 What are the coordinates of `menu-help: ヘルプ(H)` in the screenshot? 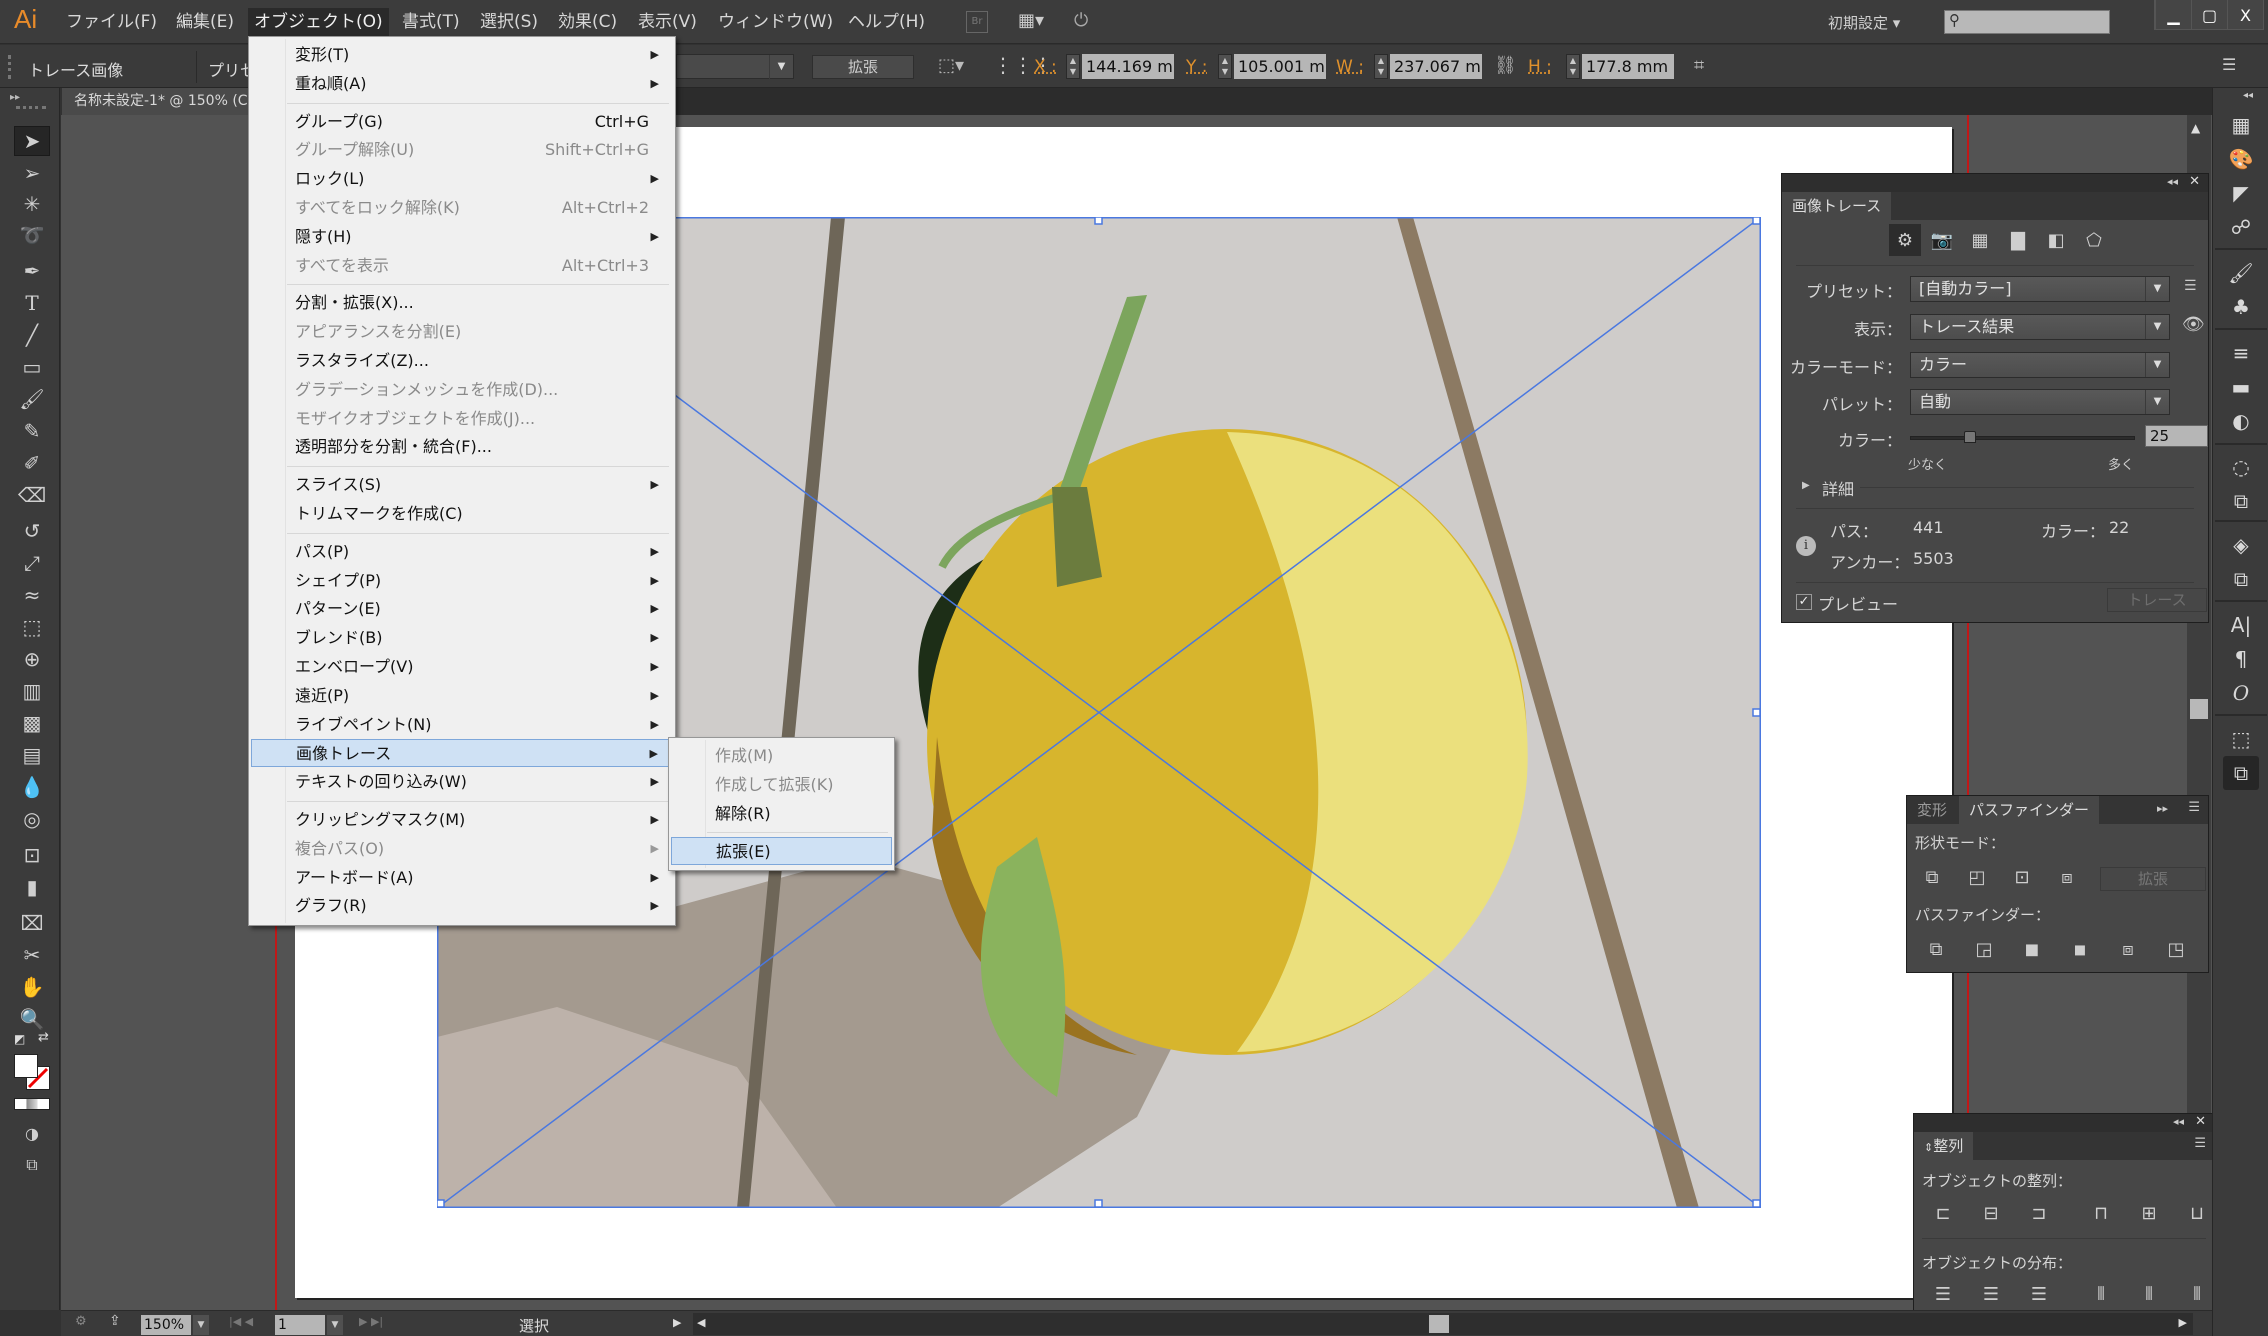 It's located at (886, 22).